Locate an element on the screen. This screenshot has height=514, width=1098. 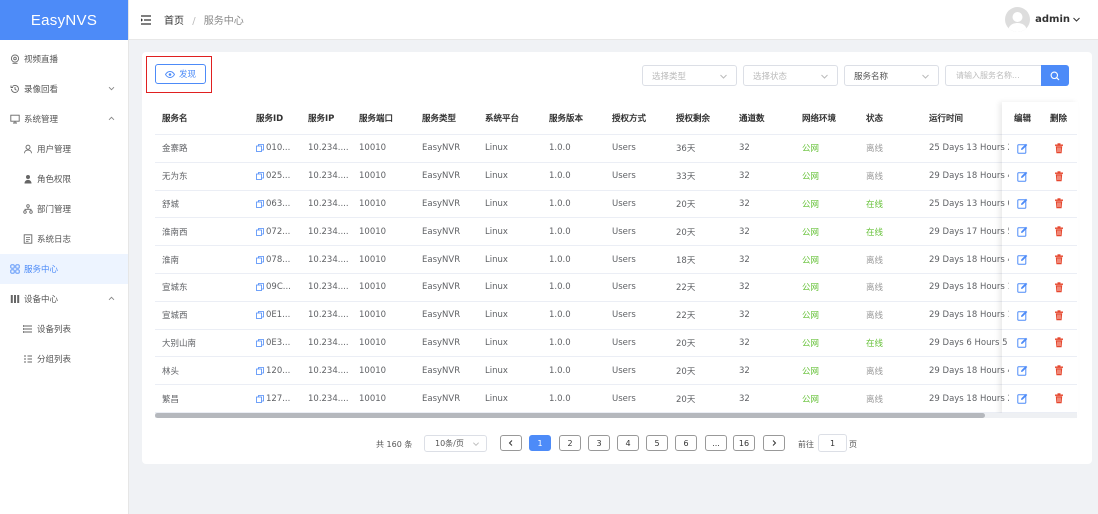
avatar is located at coordinates (1018, 19).